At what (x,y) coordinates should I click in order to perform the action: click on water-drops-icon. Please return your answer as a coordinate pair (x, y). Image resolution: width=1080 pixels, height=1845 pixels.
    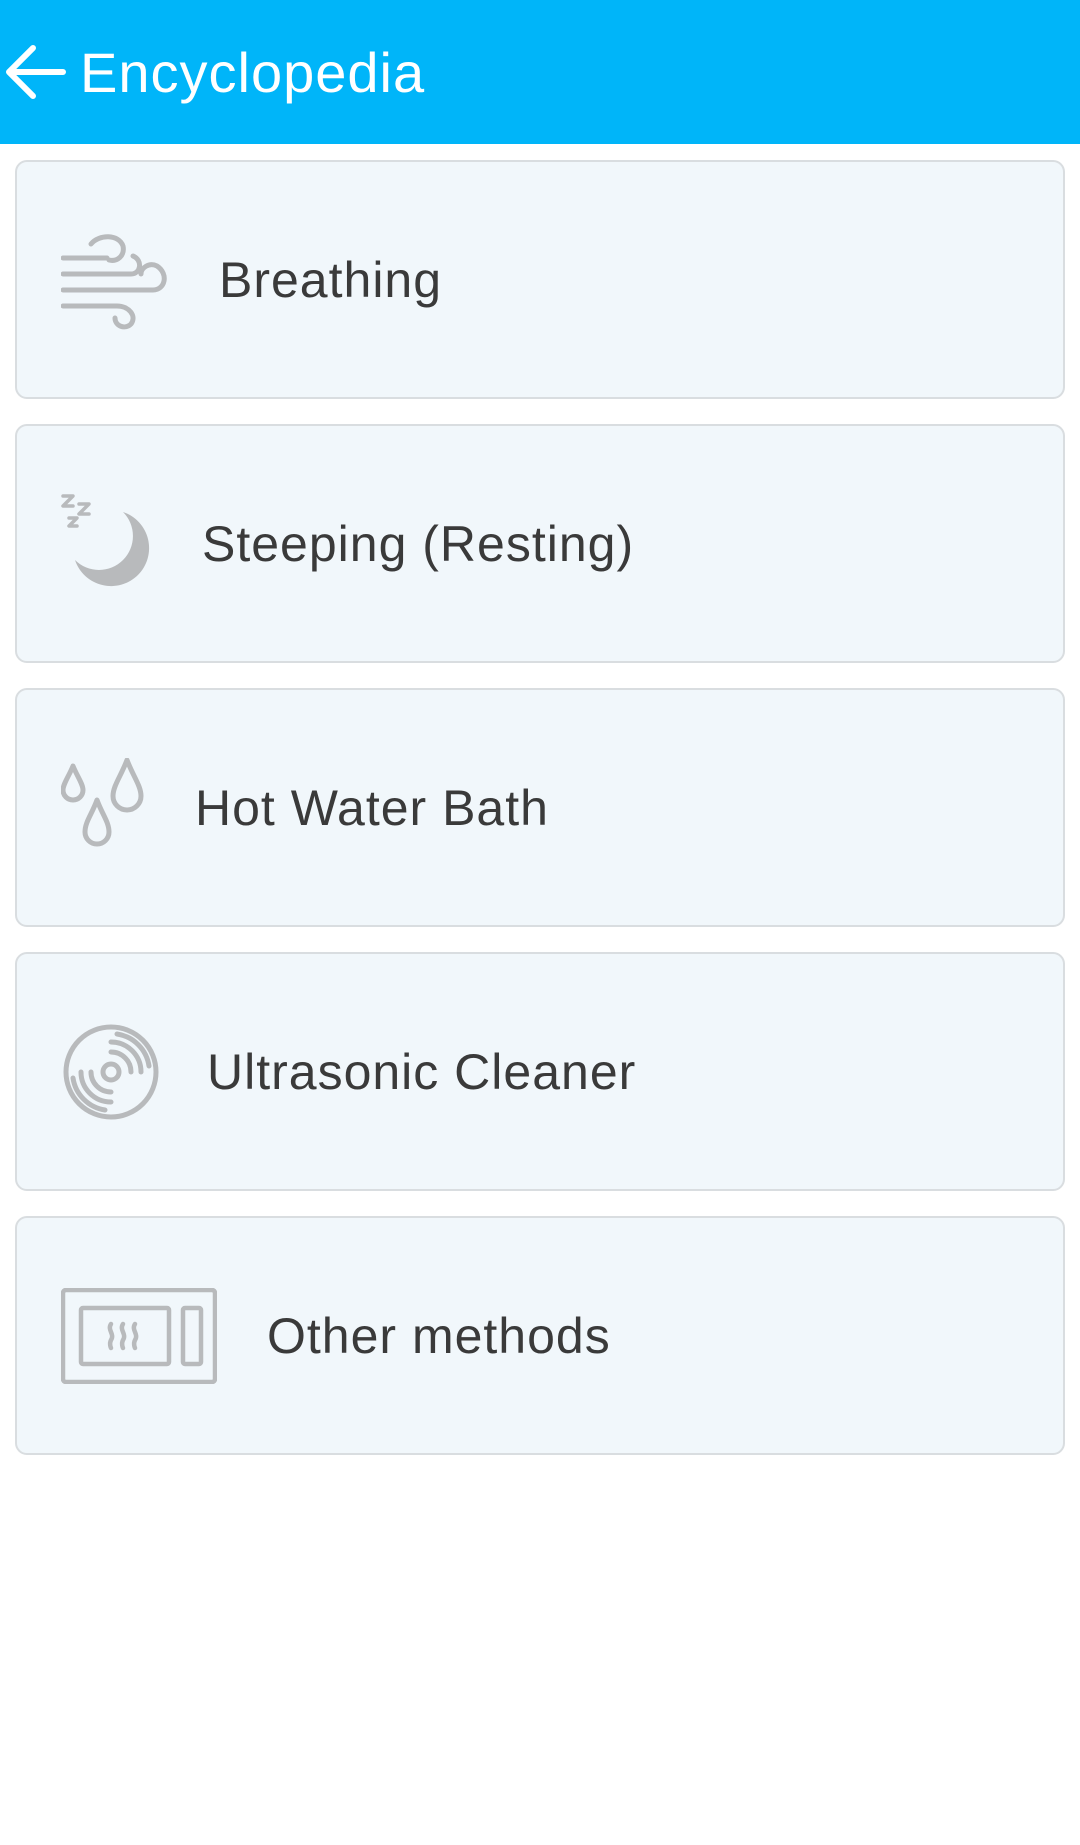
    Looking at the image, I should click on (106, 807).